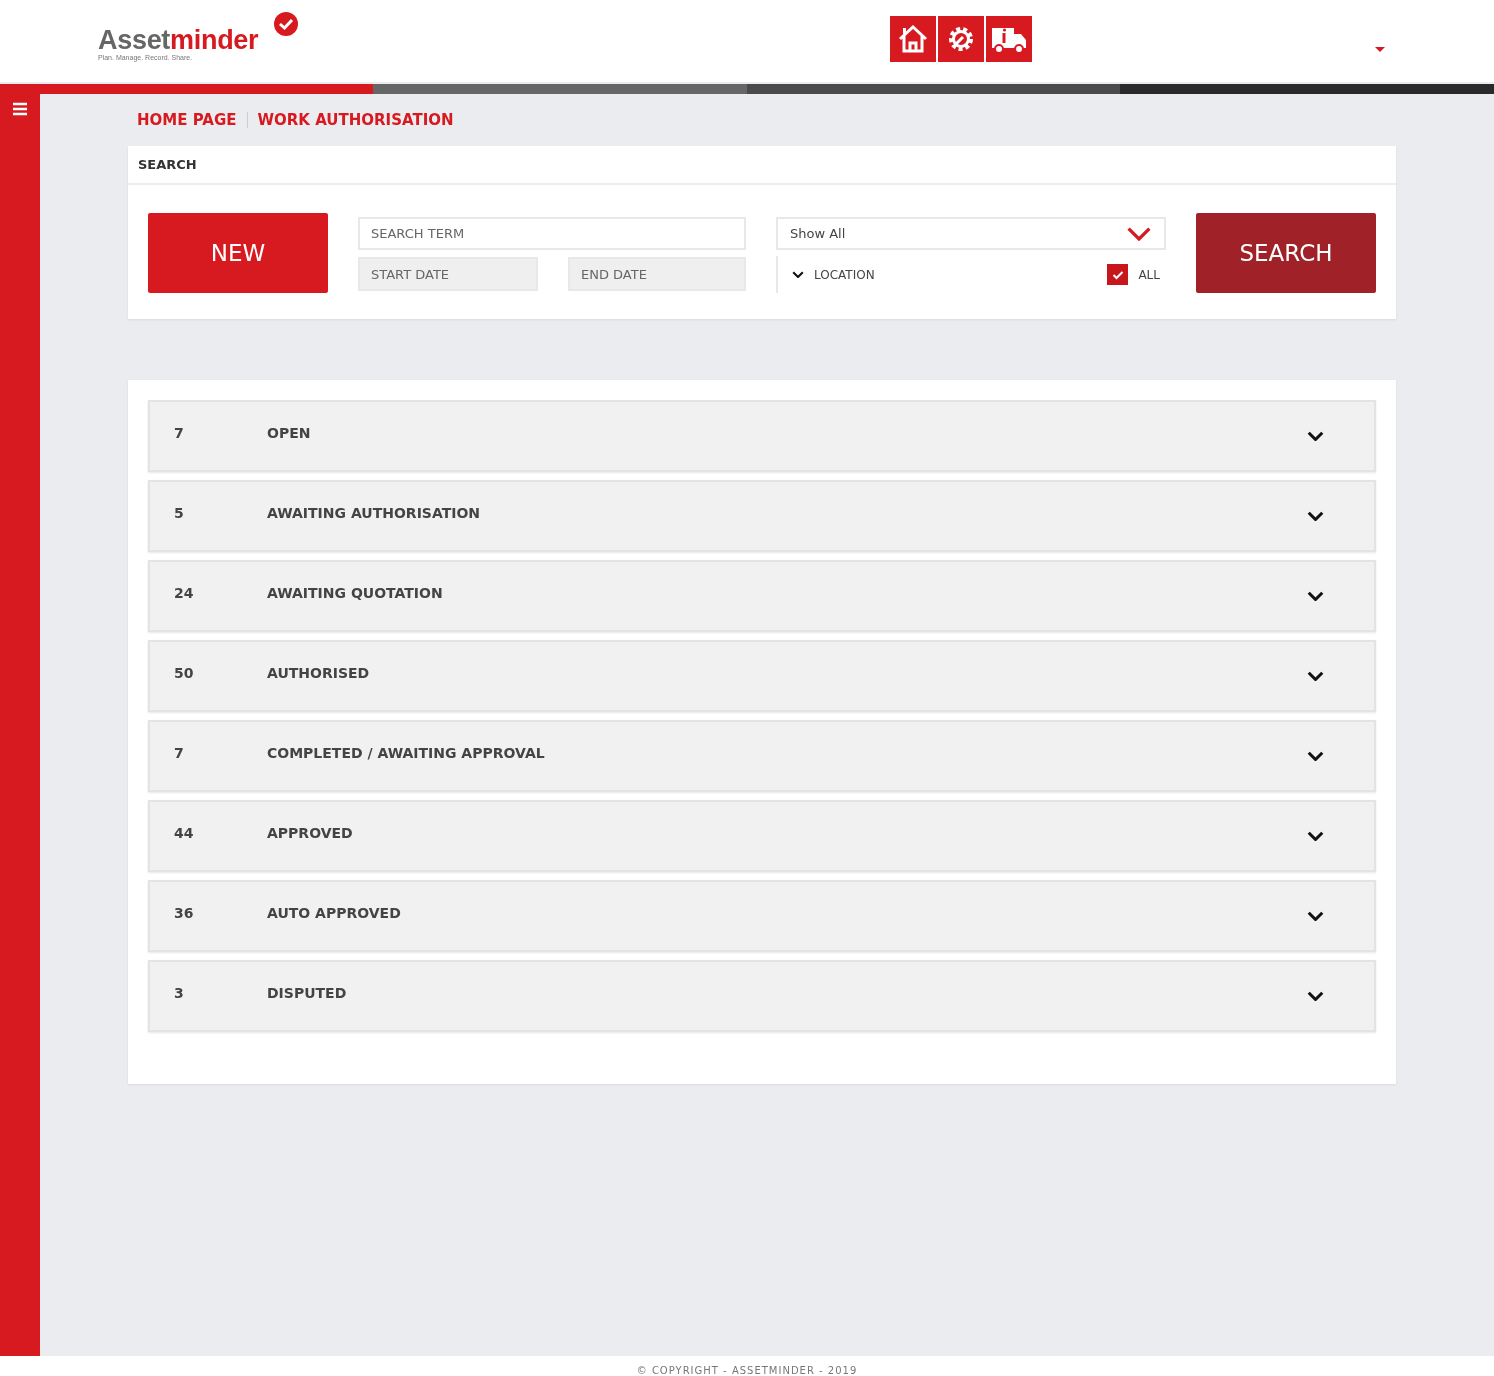  I want to click on panel-title: SEARCH, so click(167, 164).